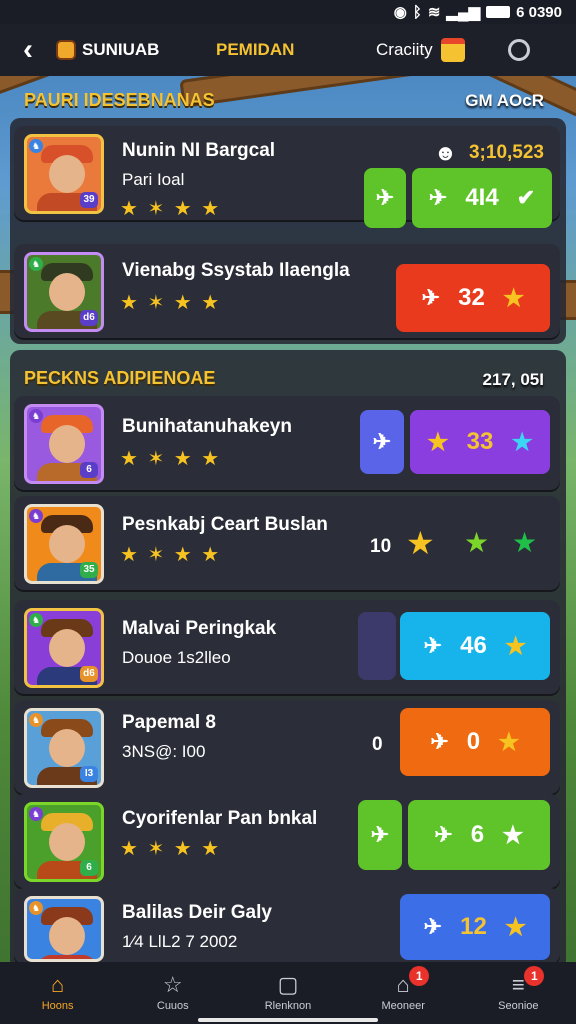  What do you see at coordinates (288, 984) in the screenshot?
I see `square-icon: ▢` at bounding box center [288, 984].